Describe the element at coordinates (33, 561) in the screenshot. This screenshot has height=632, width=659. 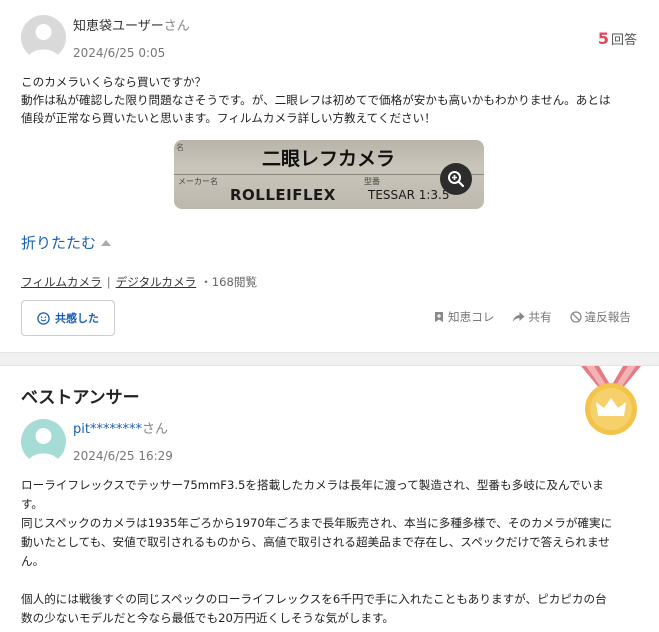
I see `answer-line: ん。` at that location.